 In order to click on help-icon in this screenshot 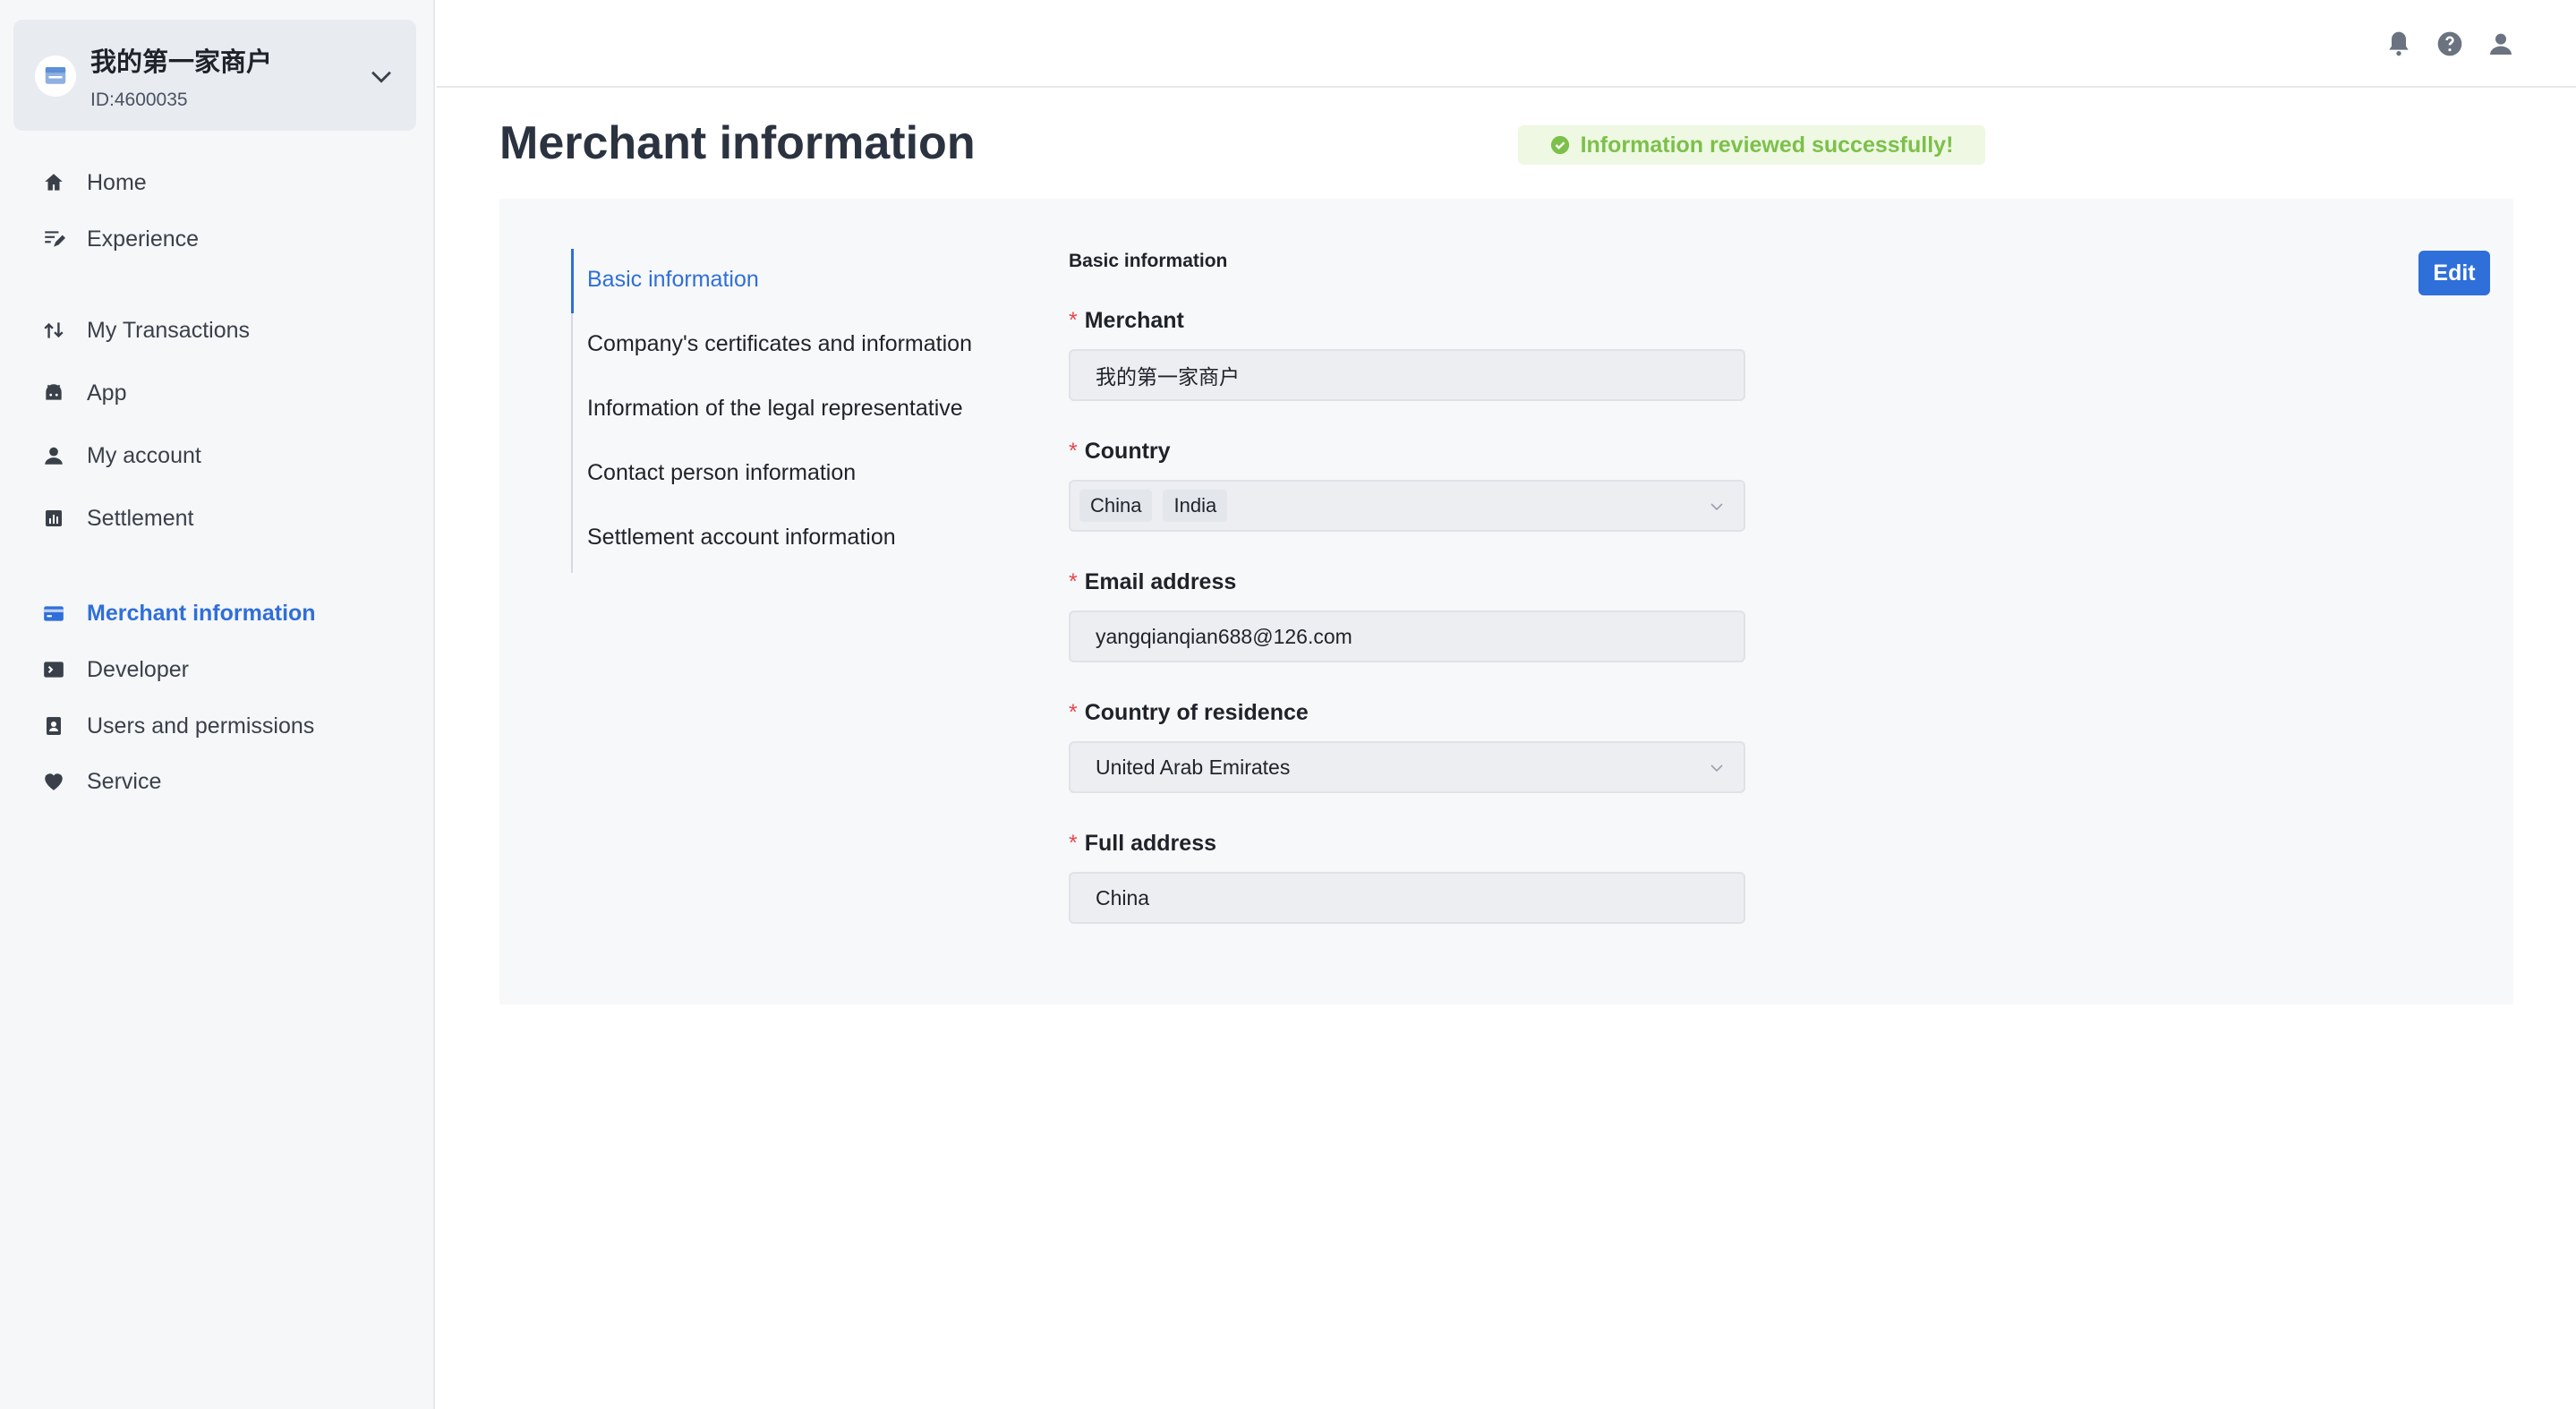, I will do `click(2449, 44)`.